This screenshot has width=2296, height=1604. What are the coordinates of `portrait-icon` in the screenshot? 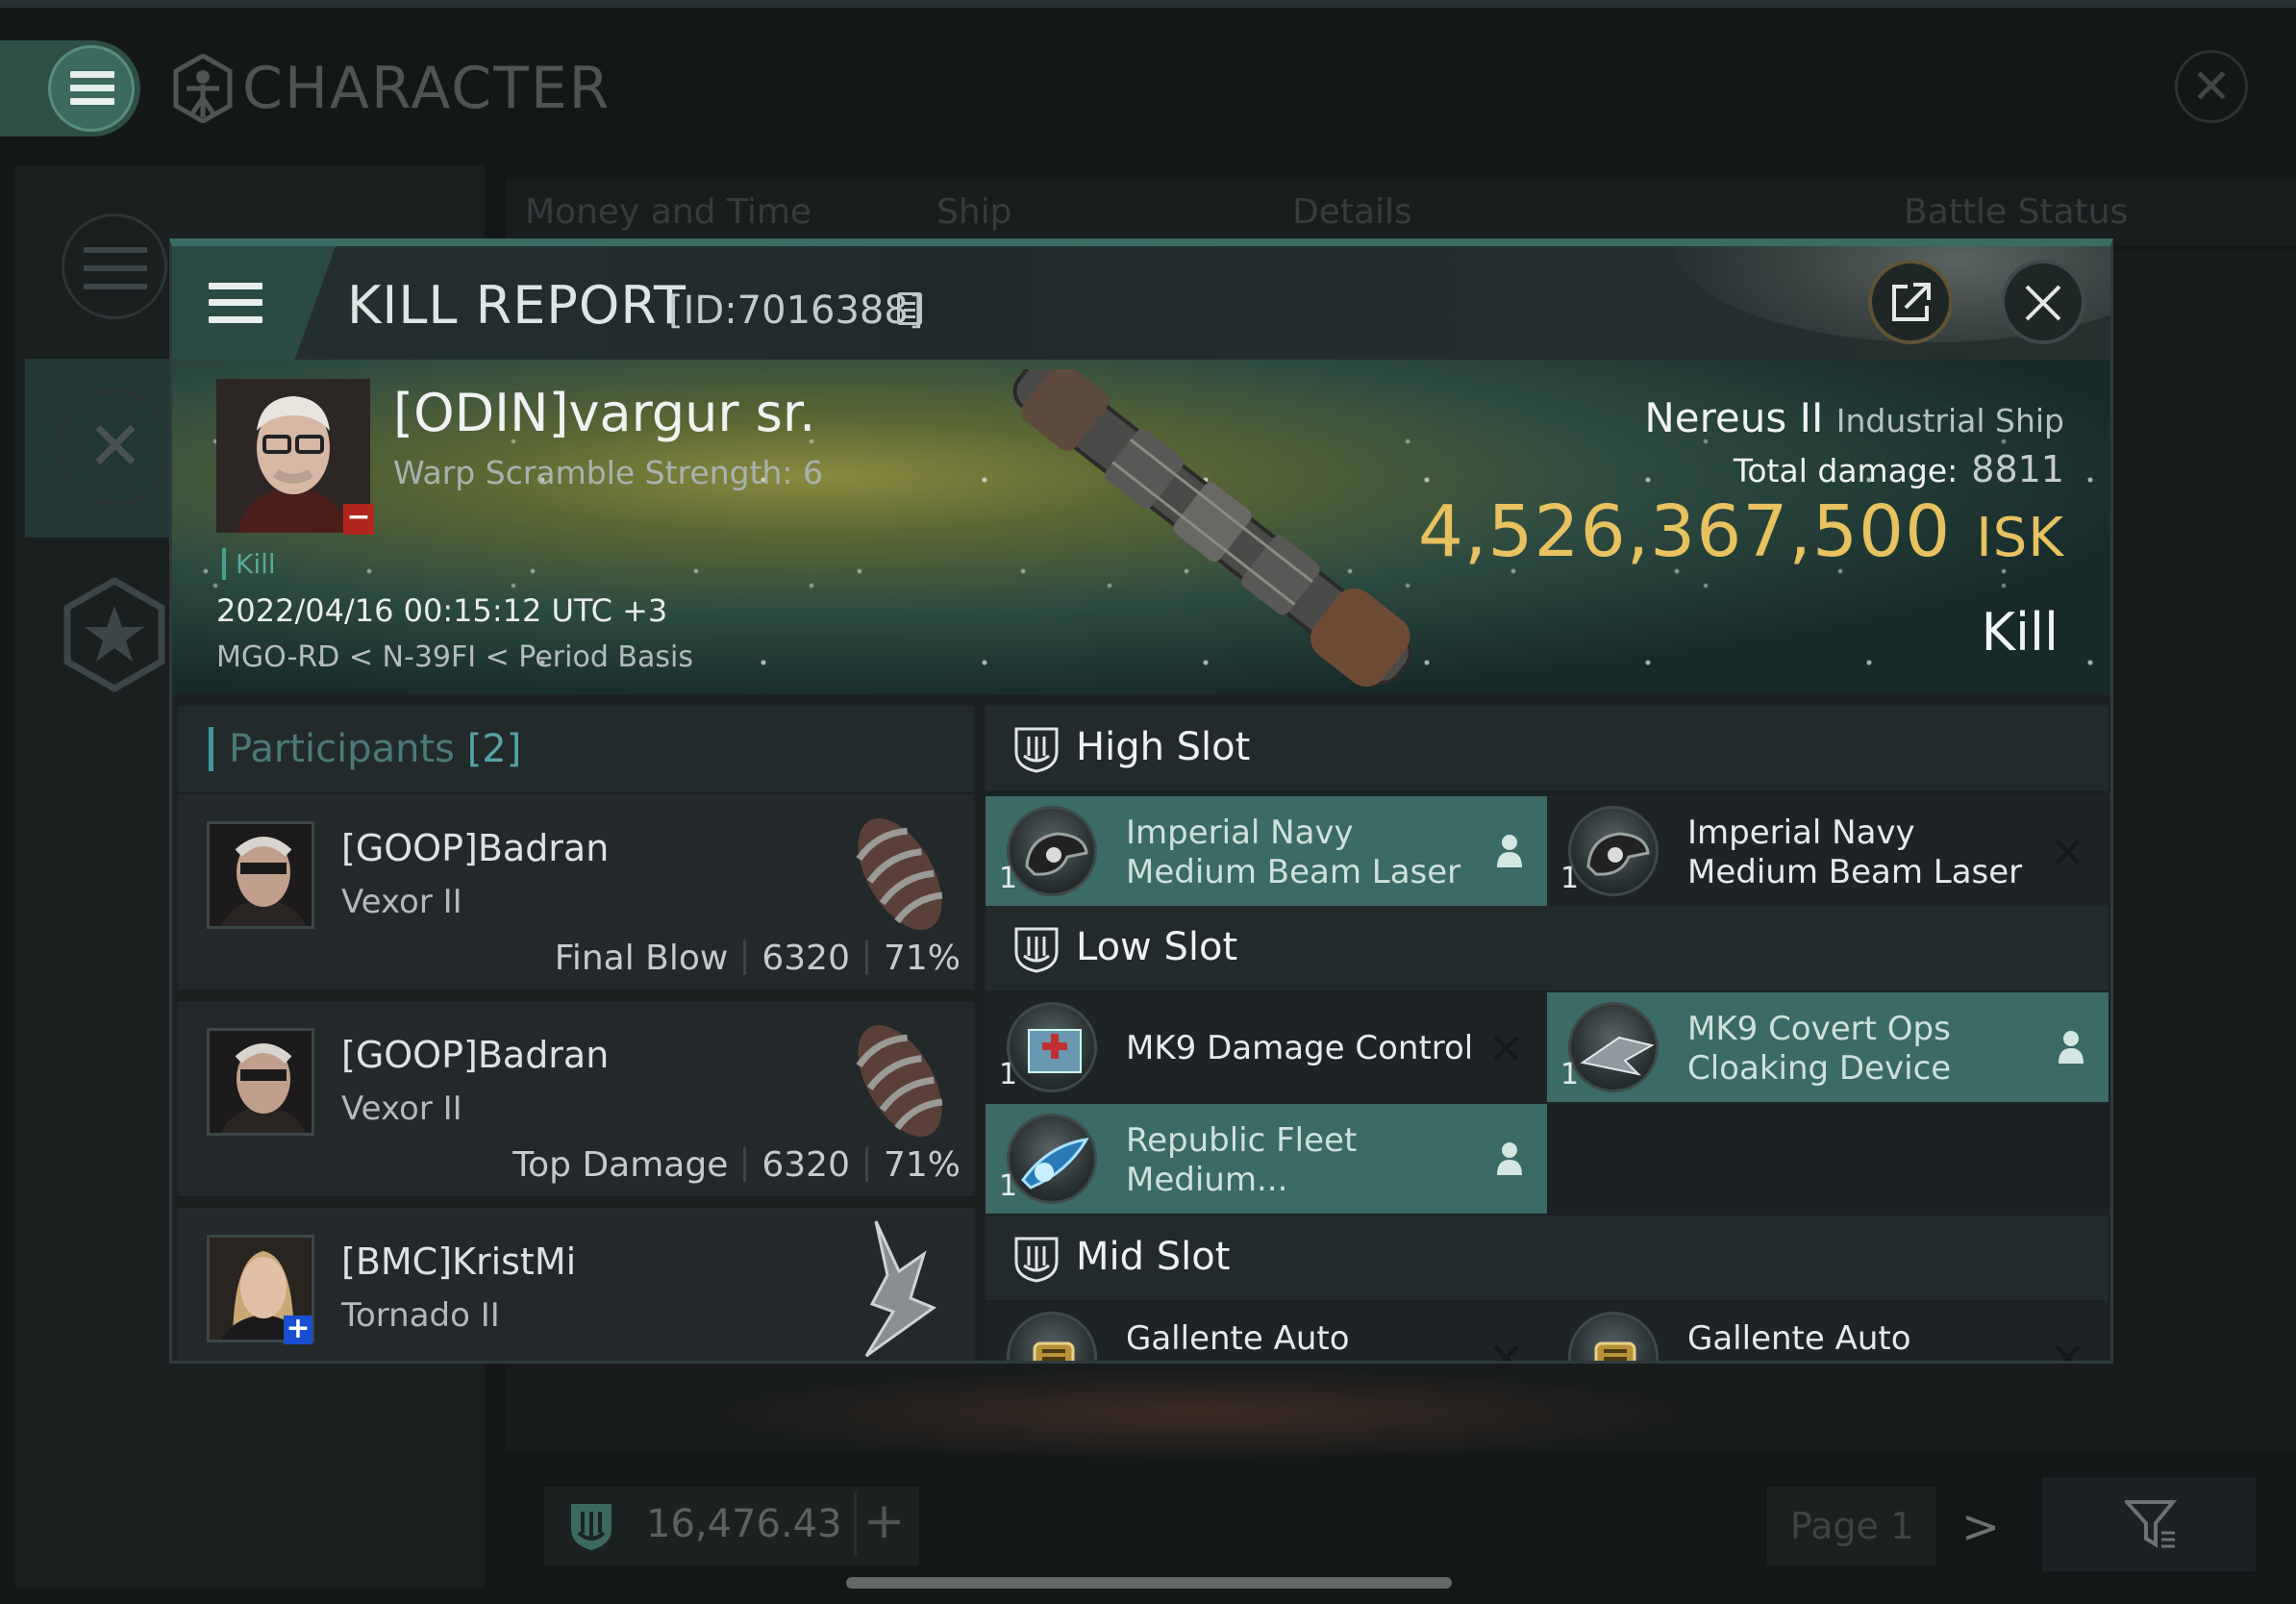 It's located at (261, 875).